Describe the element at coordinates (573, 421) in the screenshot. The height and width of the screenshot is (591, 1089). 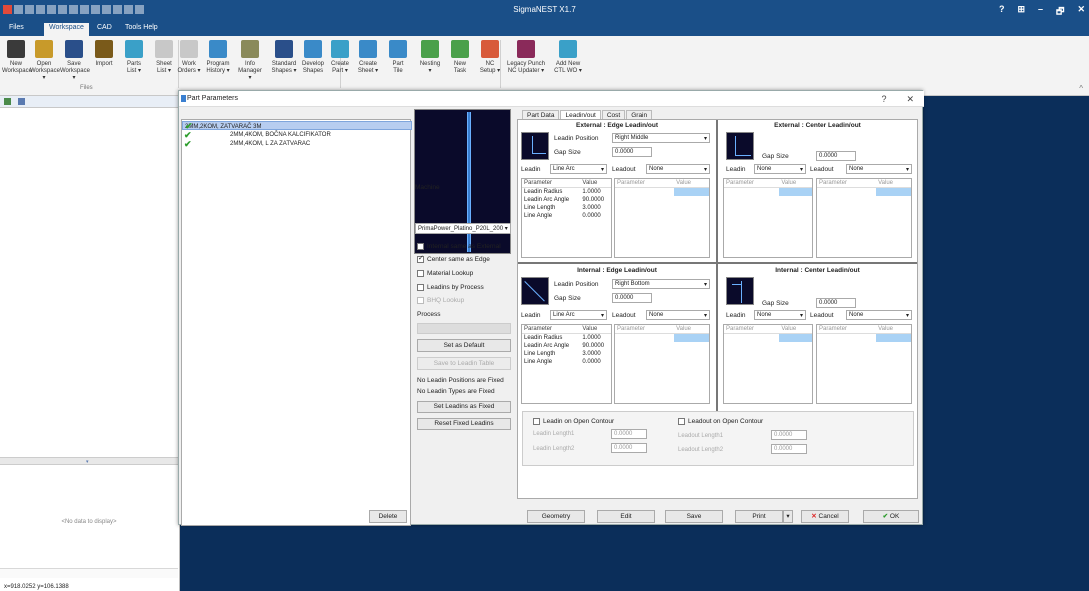
I see `leadin-open-contour-checkbox: Leadin on Open Contour` at that location.